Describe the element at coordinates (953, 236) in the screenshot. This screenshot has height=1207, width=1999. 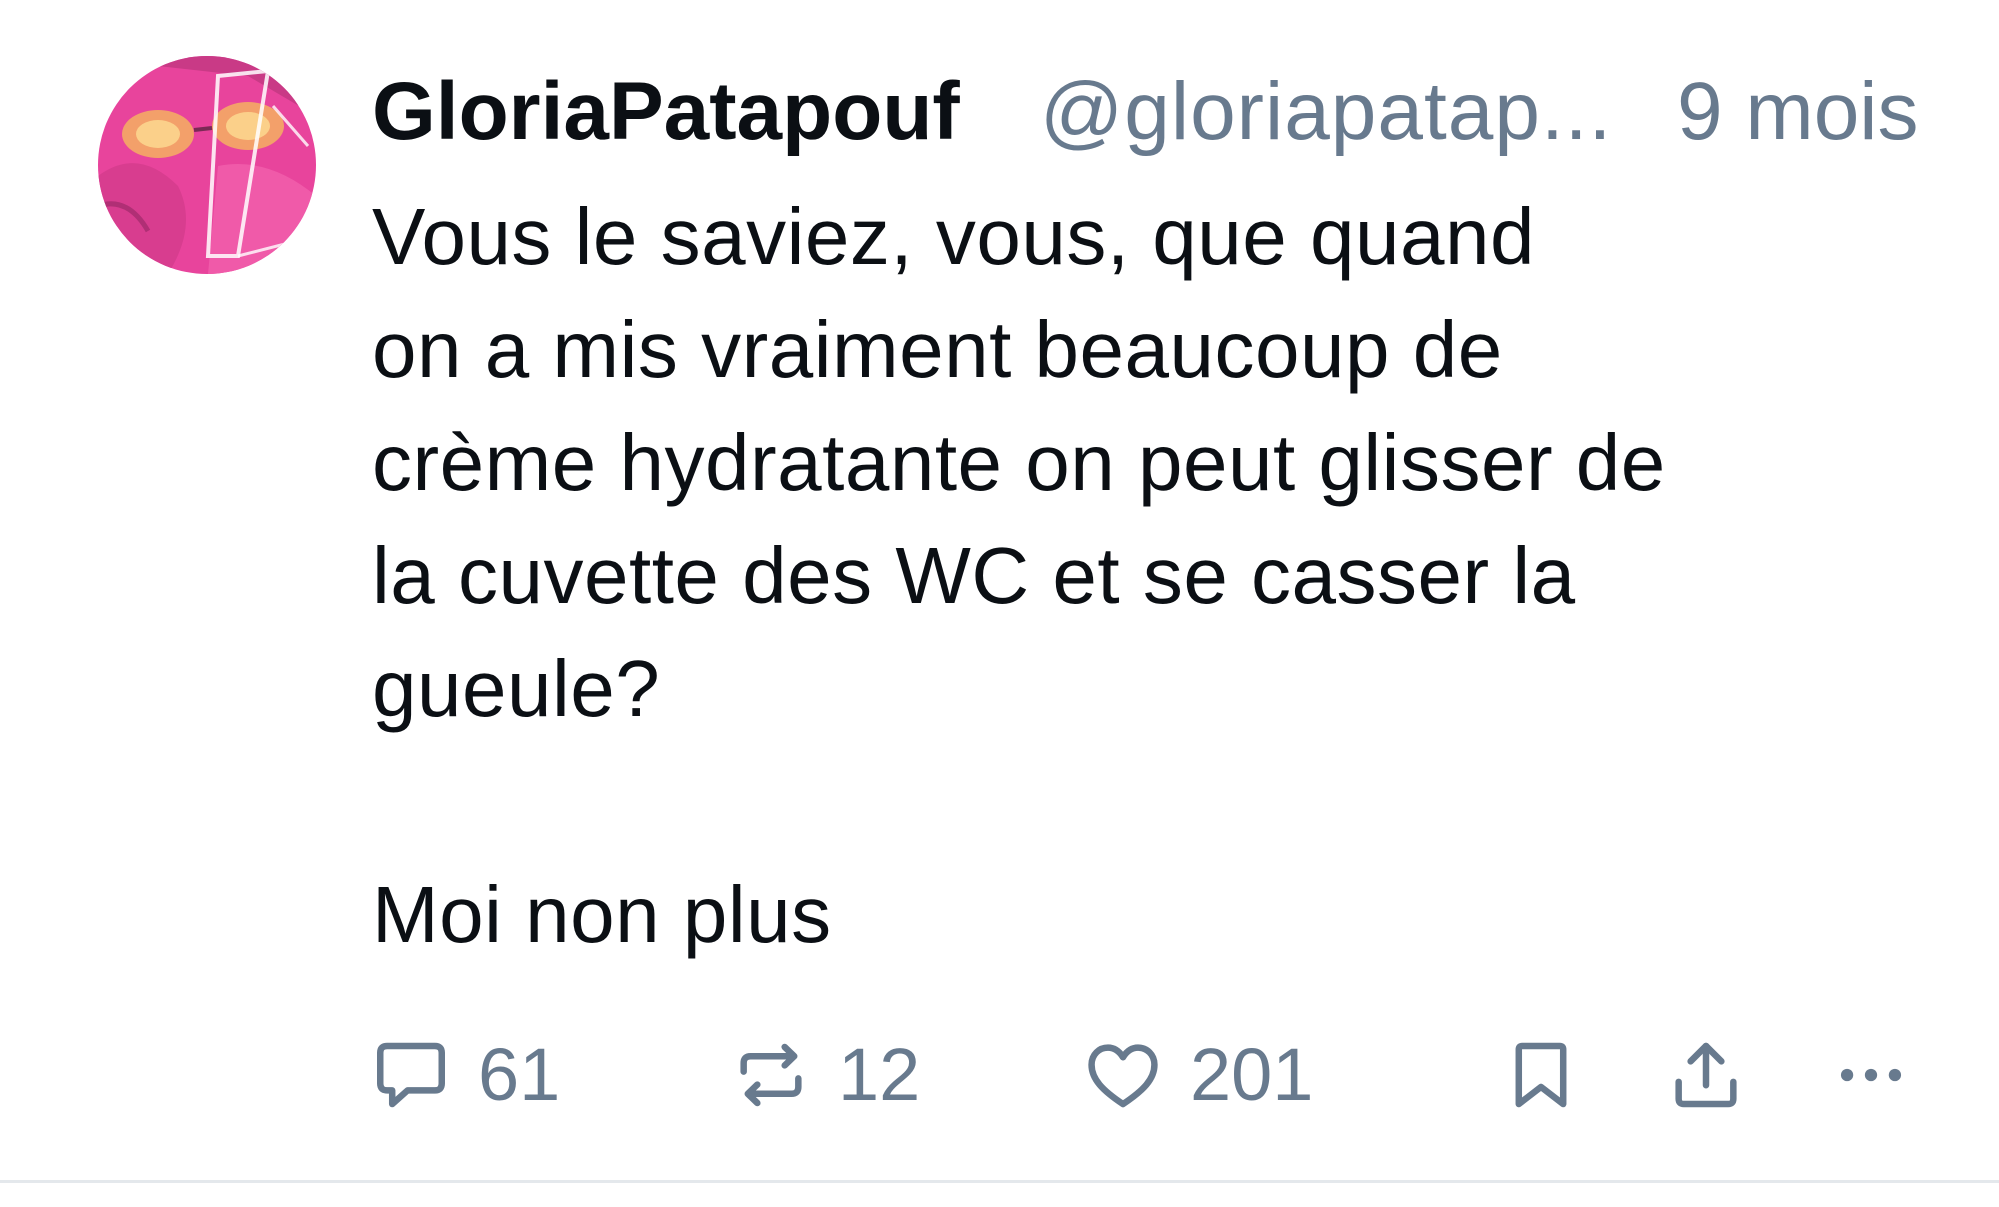
I see `post-body-line: Vous le saviez, vous, que quand` at that location.